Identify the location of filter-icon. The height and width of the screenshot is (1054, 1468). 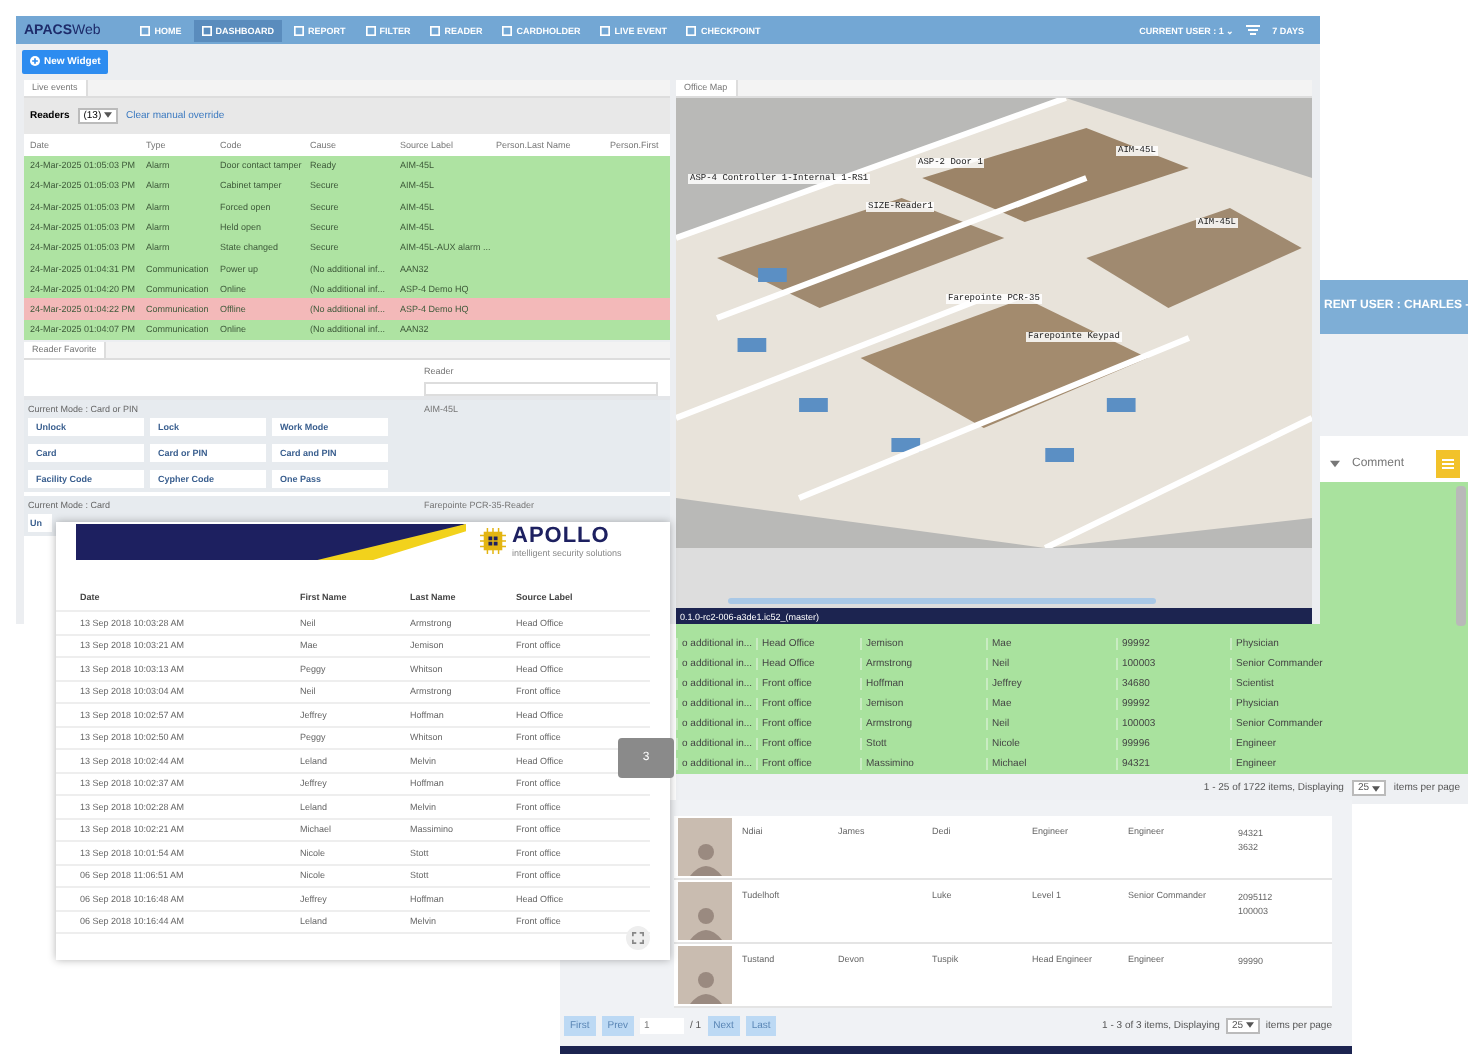
(1253, 30).